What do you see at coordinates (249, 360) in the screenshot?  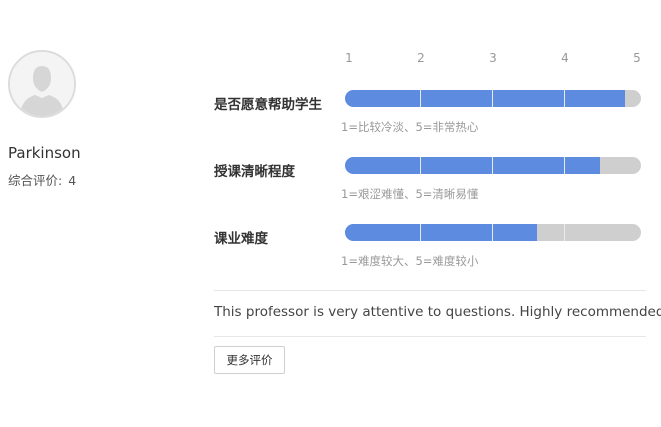 I see `more-reviews-button: 更多评价` at bounding box center [249, 360].